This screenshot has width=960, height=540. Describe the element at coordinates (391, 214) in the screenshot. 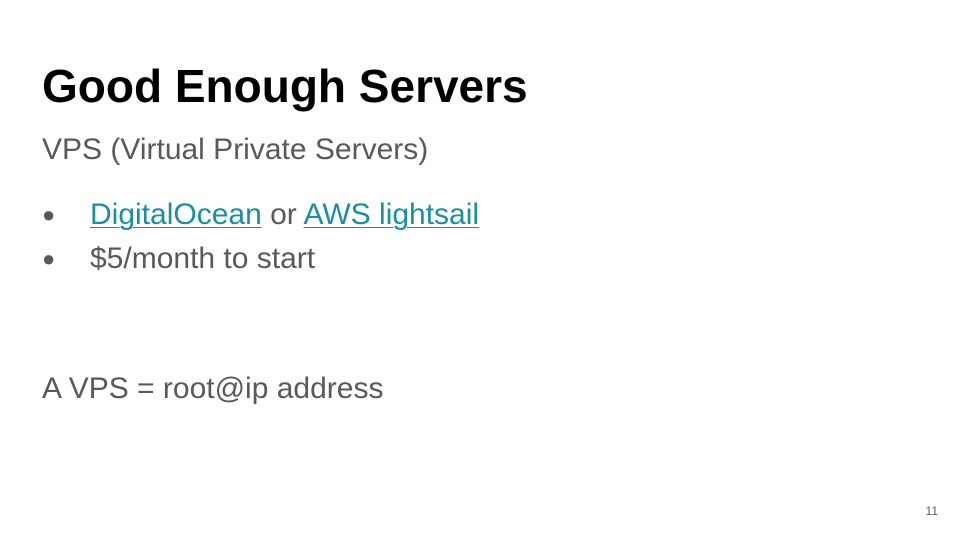

I see `aws-lightsail-link: AWS lightsail` at that location.